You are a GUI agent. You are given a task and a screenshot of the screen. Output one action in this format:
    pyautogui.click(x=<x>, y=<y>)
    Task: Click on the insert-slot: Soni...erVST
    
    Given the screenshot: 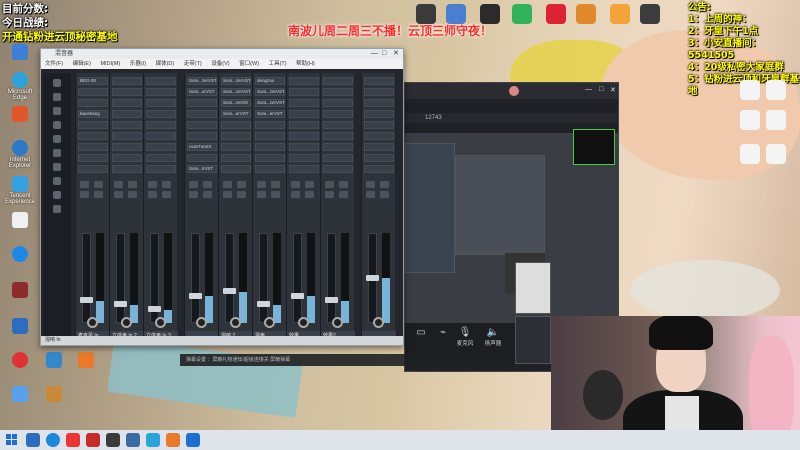 What is the action you would take?
    pyautogui.click(x=270, y=114)
    